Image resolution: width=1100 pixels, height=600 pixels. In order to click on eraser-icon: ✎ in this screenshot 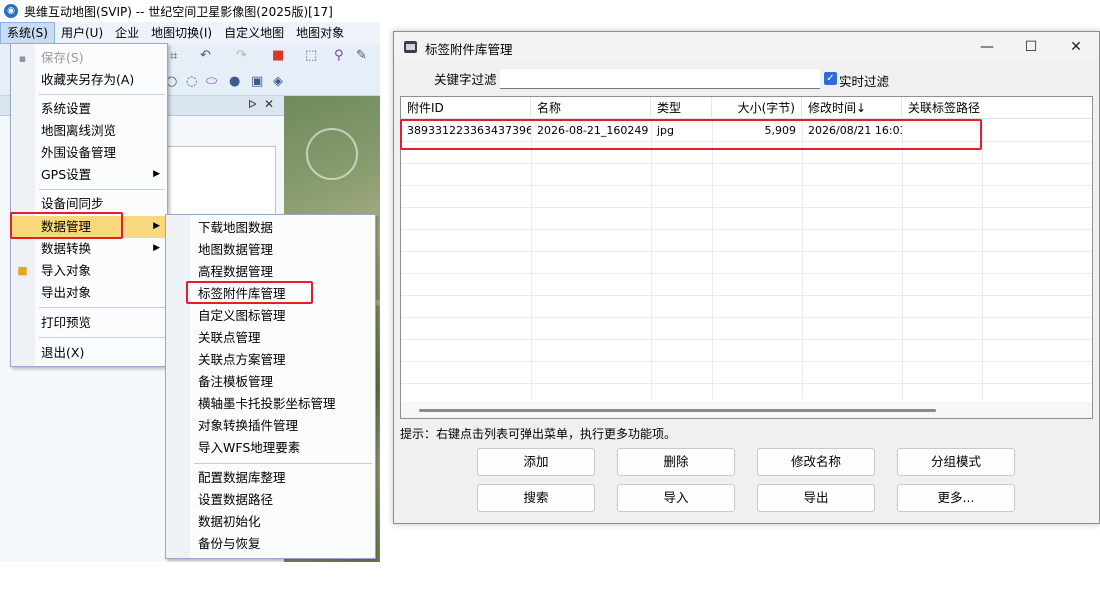, I will do `click(361, 55)`.